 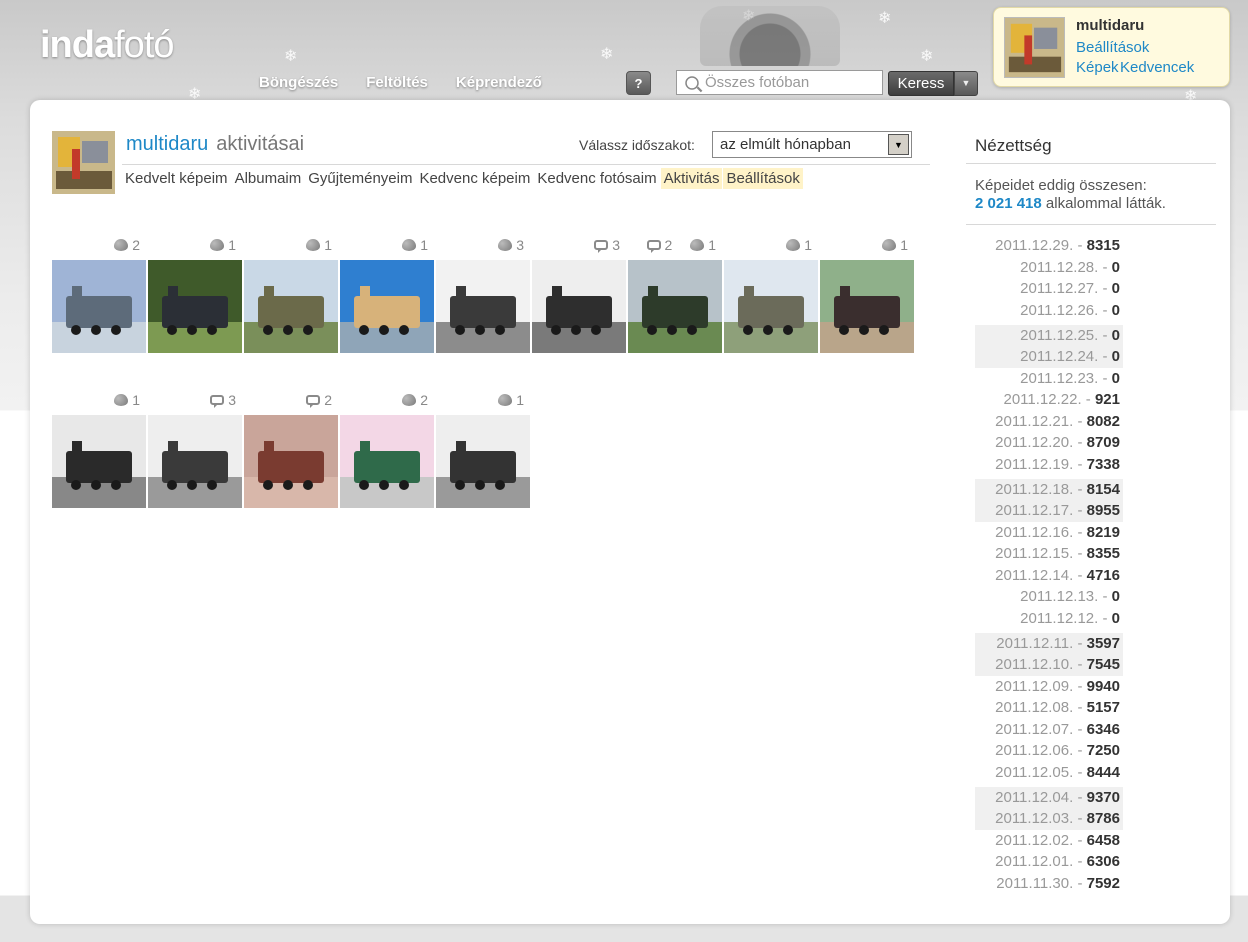 What do you see at coordinates (1042, 399) in the screenshot?
I see `view-date: 2011.12.22.` at bounding box center [1042, 399].